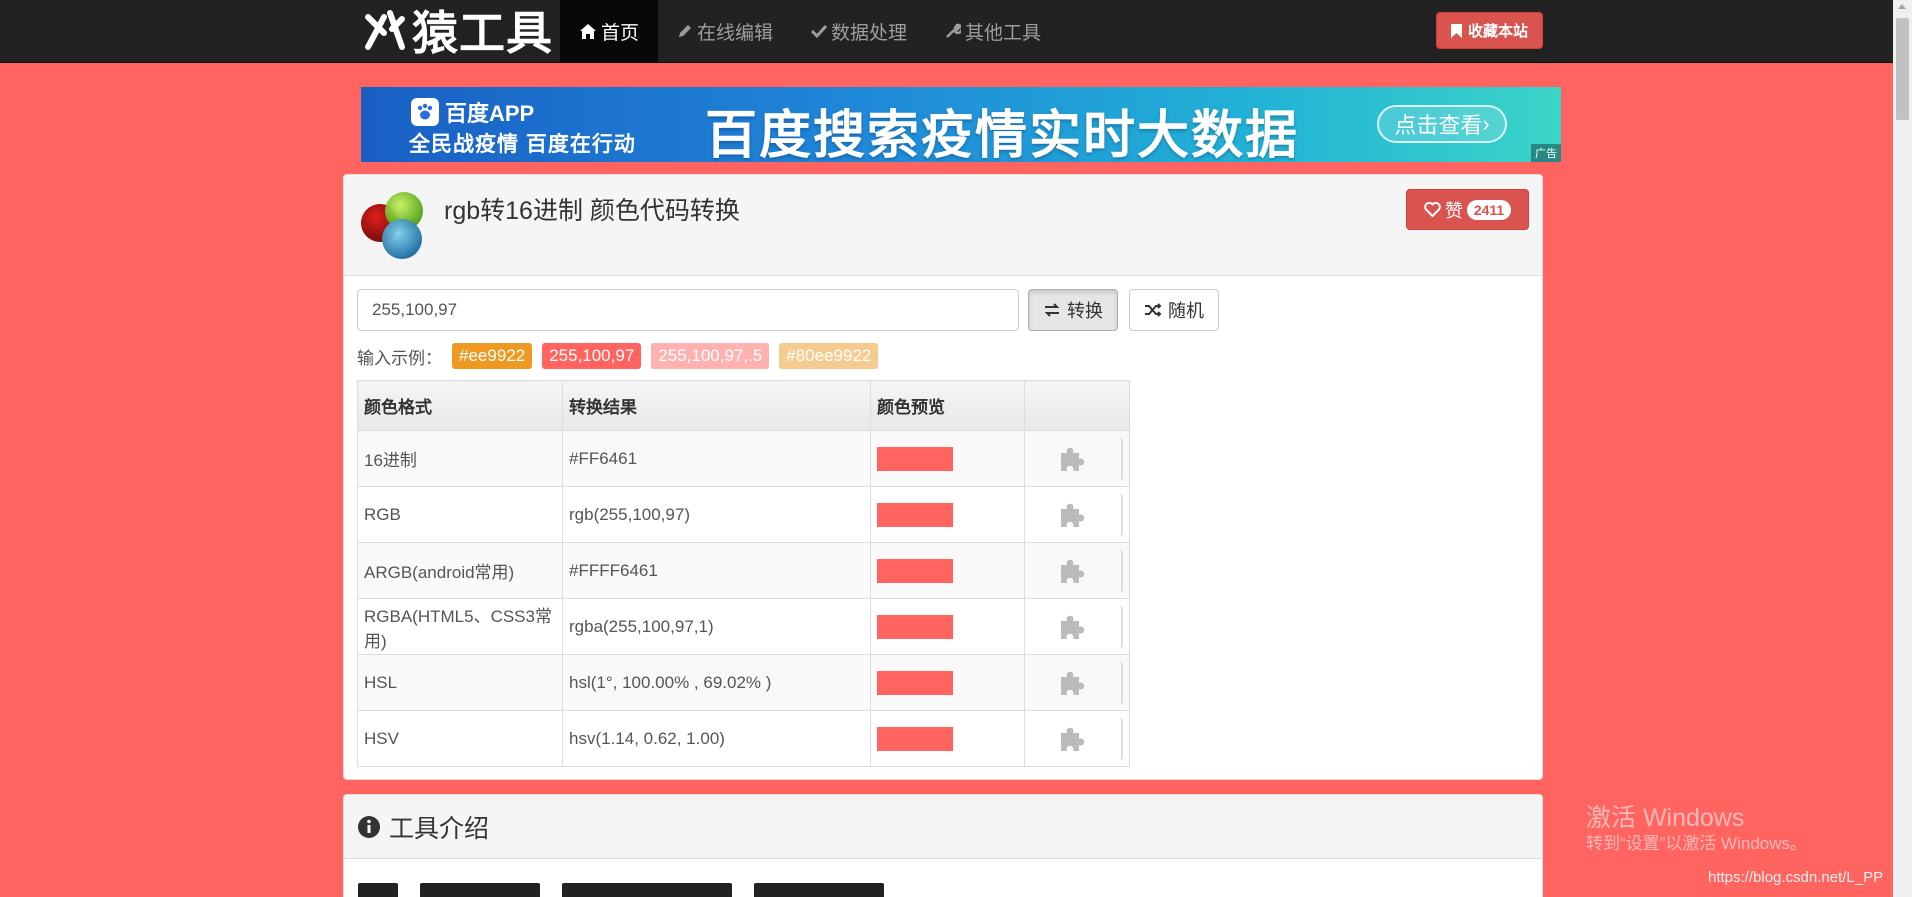 The width and height of the screenshot is (1912, 897). I want to click on like-count-badge: 2411, so click(1489, 209).